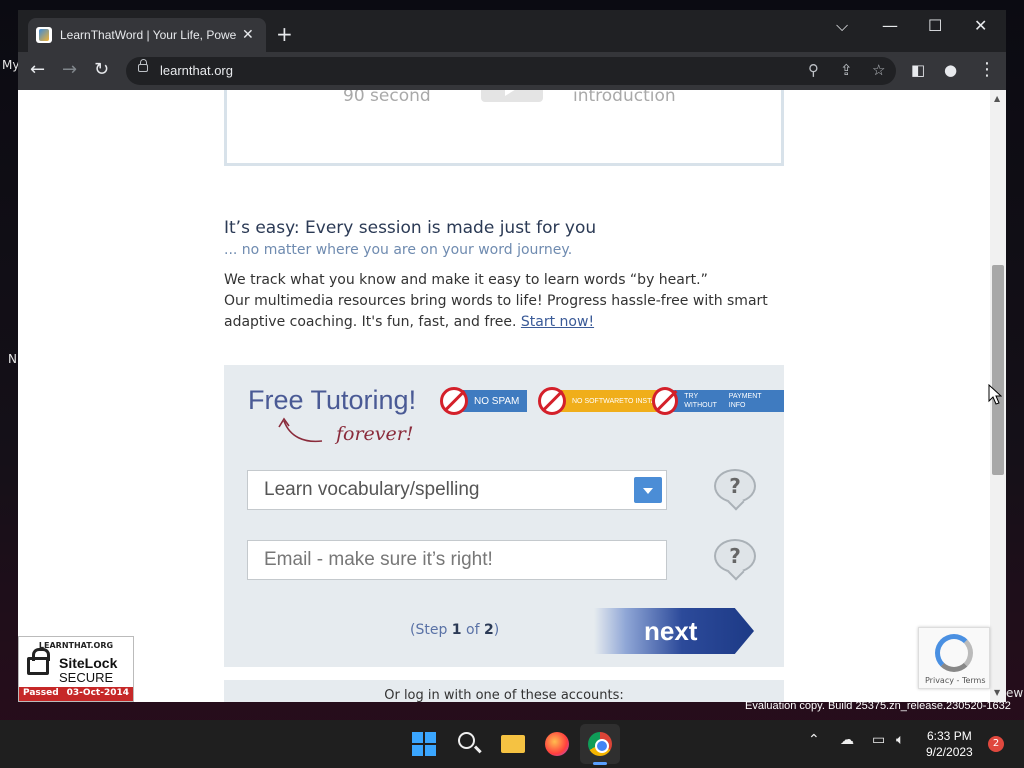  What do you see at coordinates (557, 322) in the screenshot?
I see `start-now-link: Start now!` at bounding box center [557, 322].